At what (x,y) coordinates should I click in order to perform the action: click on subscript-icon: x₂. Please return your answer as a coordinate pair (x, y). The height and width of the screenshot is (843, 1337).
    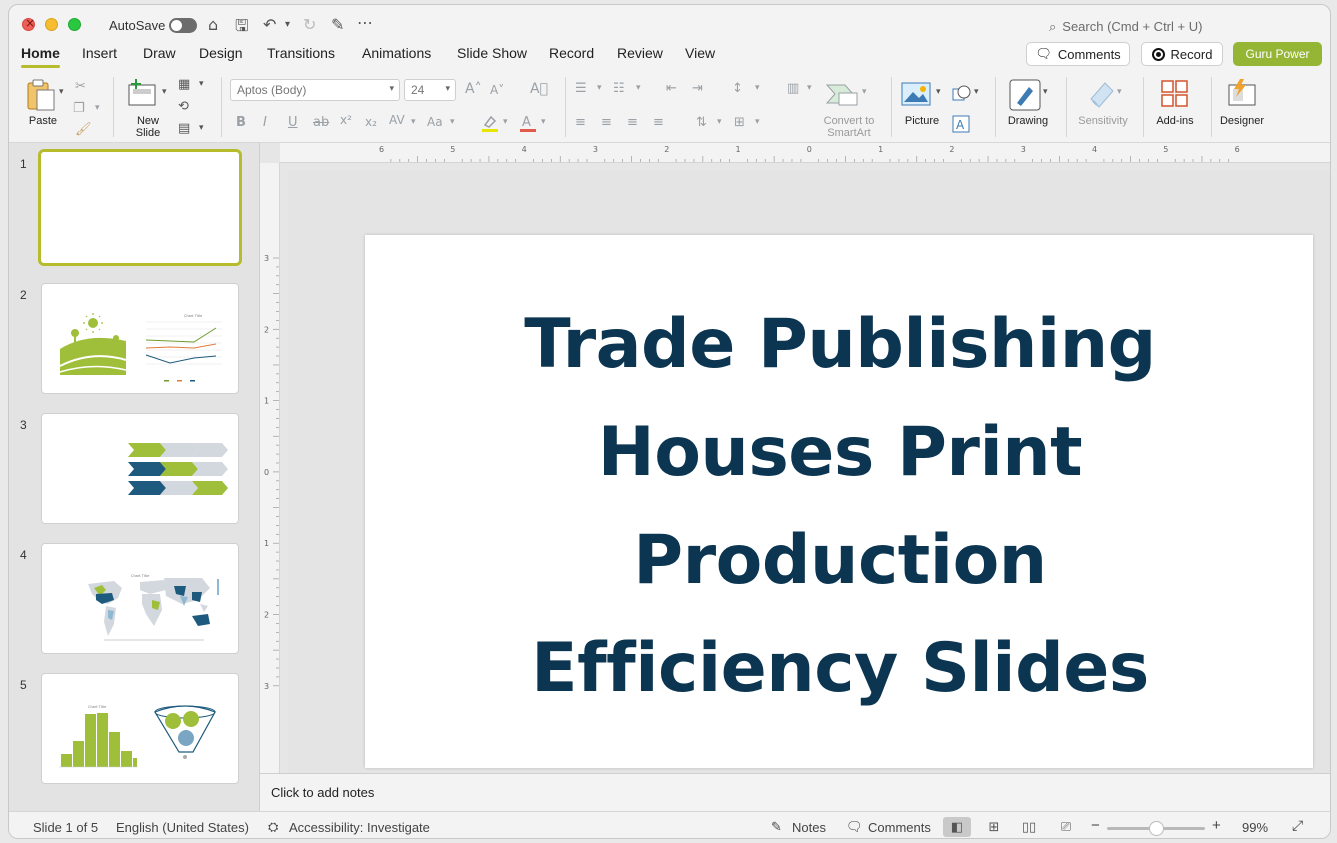
    Looking at the image, I should click on (371, 122).